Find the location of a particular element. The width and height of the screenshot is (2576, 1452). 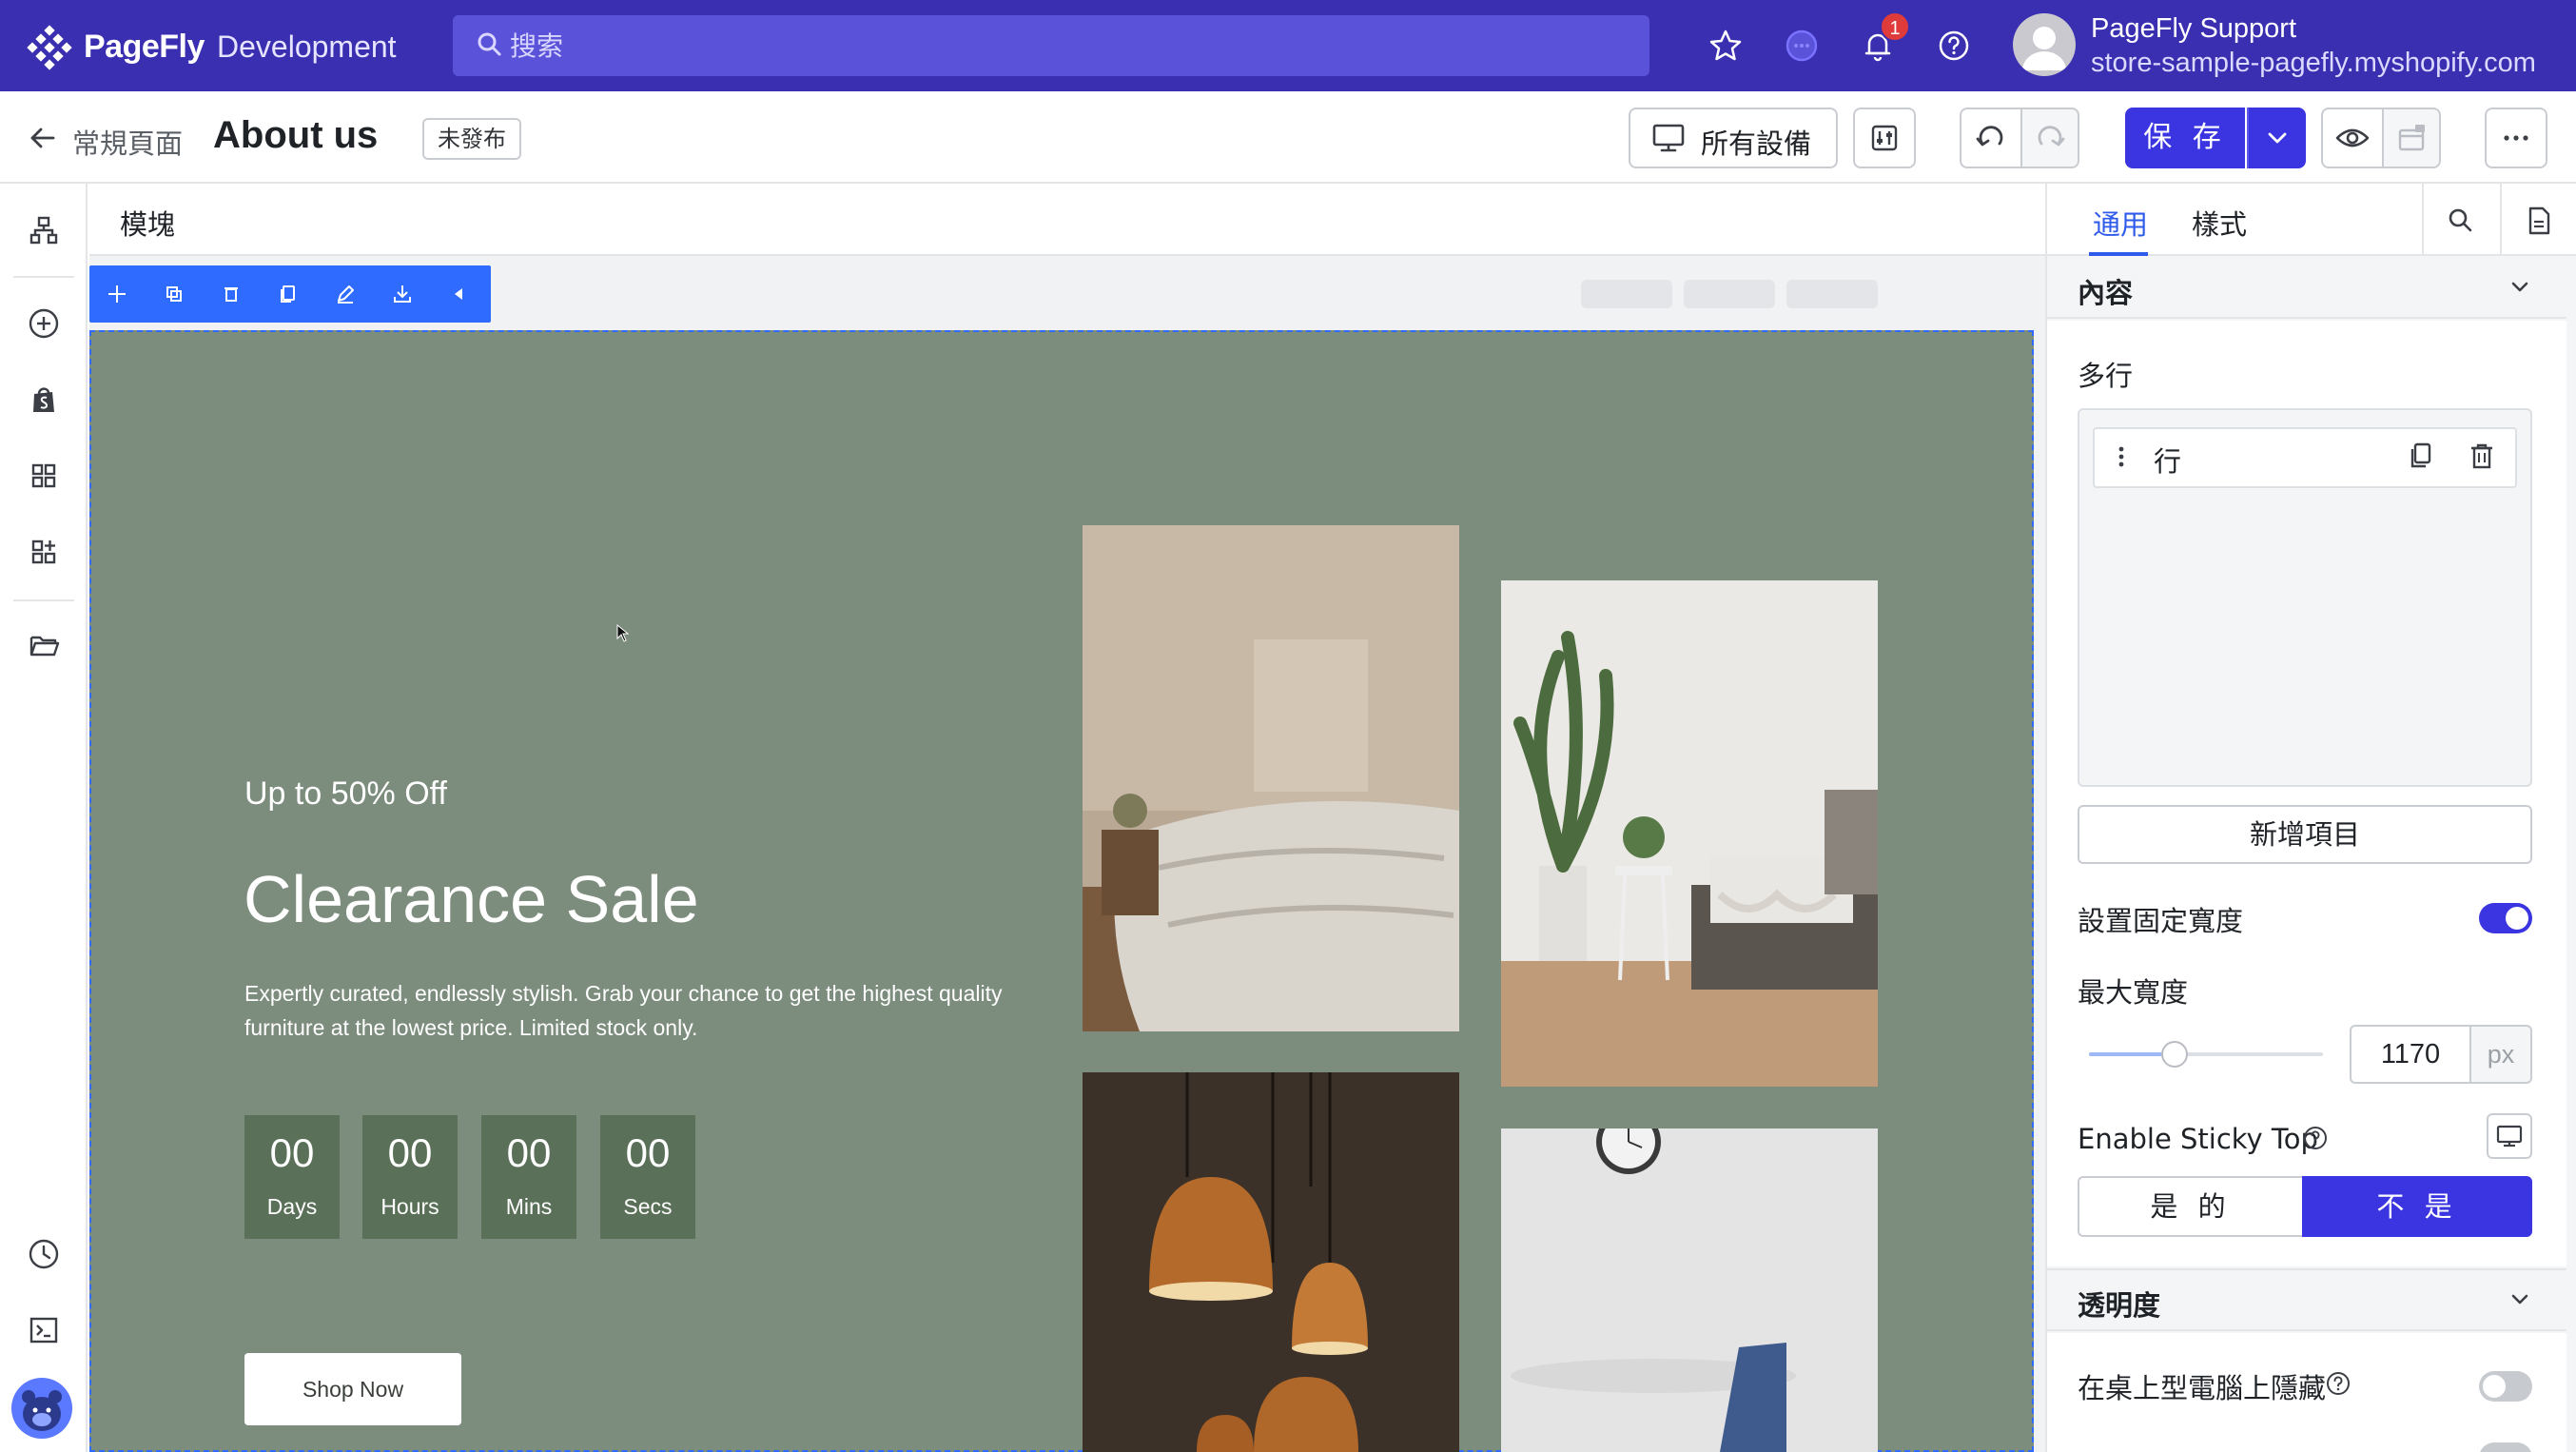

redo-button is located at coordinates (2050, 138).